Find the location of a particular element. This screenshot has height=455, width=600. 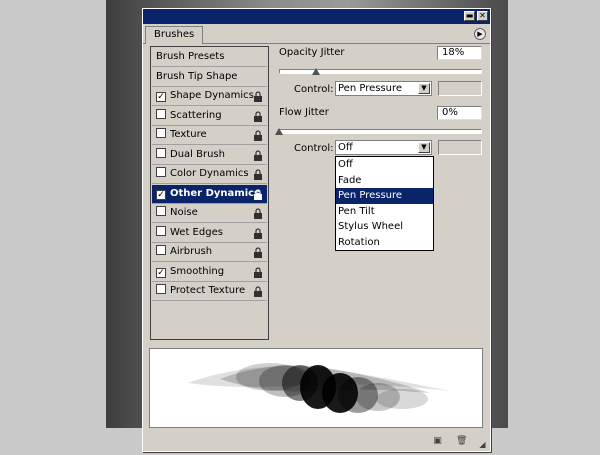

sidebar-item-brush-tip-shape: Brush Tip Shape is located at coordinates (209, 77).